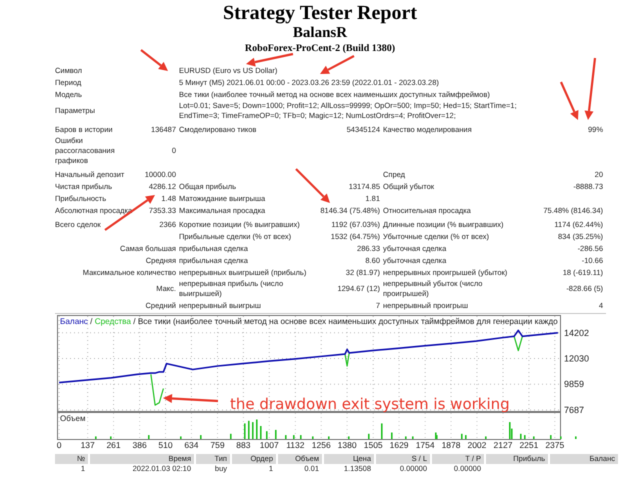 This screenshot has height=480, width=640. I want to click on x-tick-label: 2251, so click(528, 445).